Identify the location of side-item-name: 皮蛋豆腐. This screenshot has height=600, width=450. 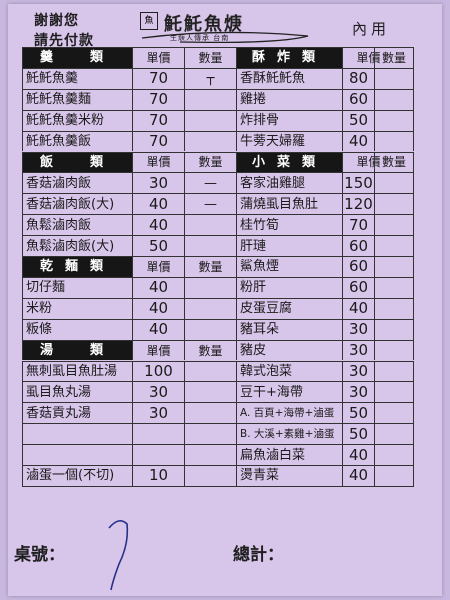
(289, 308).